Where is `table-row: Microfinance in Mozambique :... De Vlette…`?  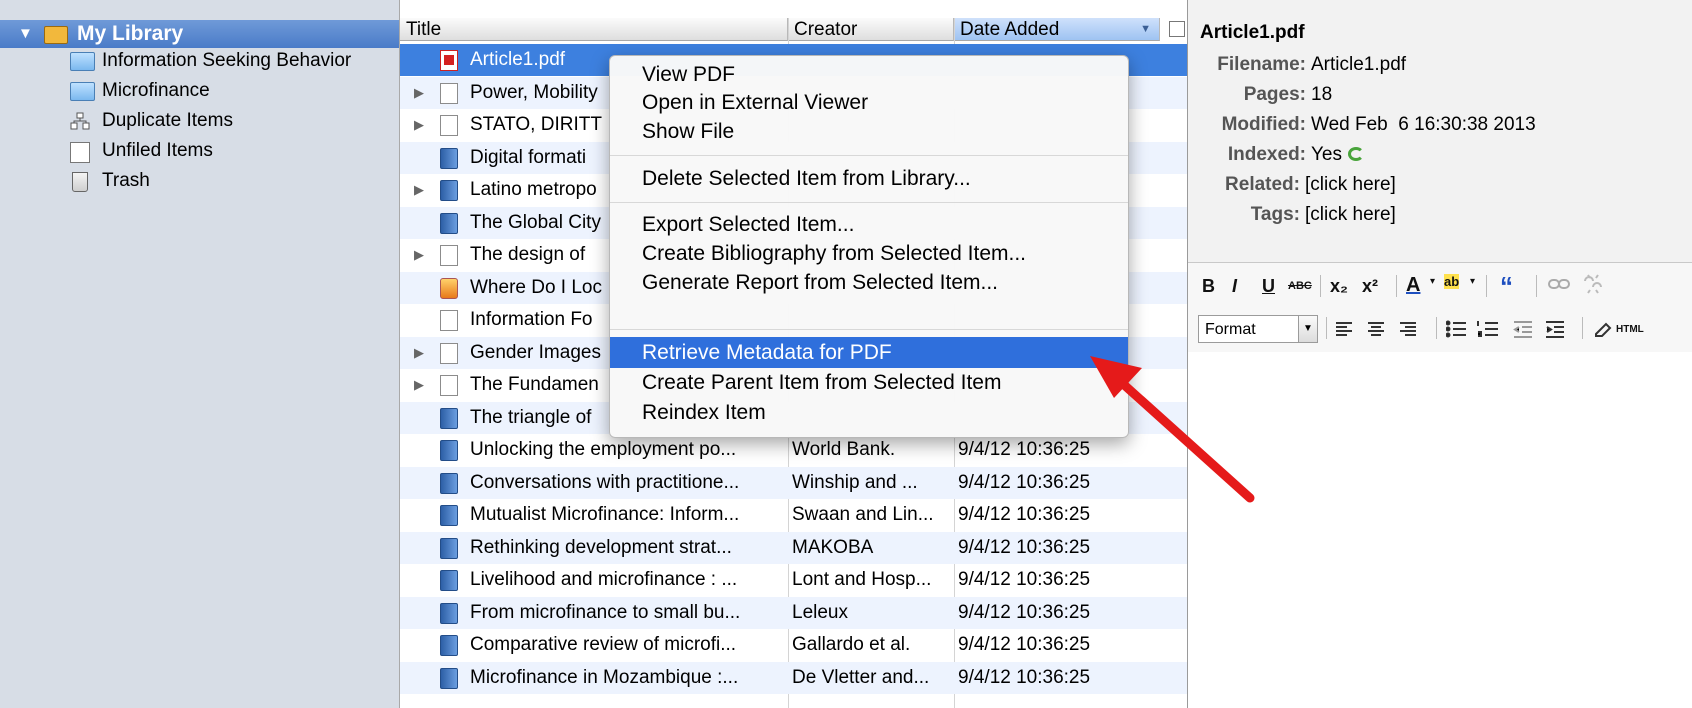 table-row: Microfinance in Mozambique :... De Vlette… is located at coordinates (793, 677).